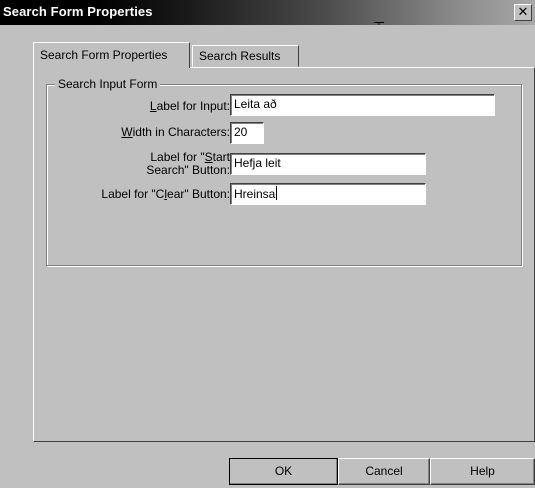 The width and height of the screenshot is (535, 488). Describe the element at coordinates (240, 56) in the screenshot. I see `tab-label: Search Results` at that location.